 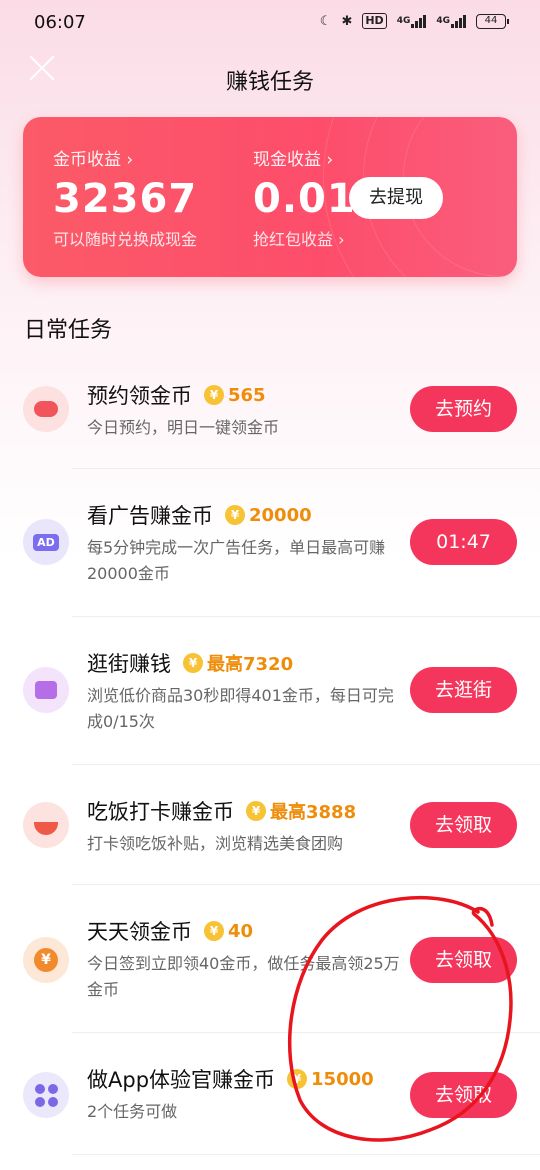 I want to click on bluetooth-icon: ✱, so click(x=347, y=21).